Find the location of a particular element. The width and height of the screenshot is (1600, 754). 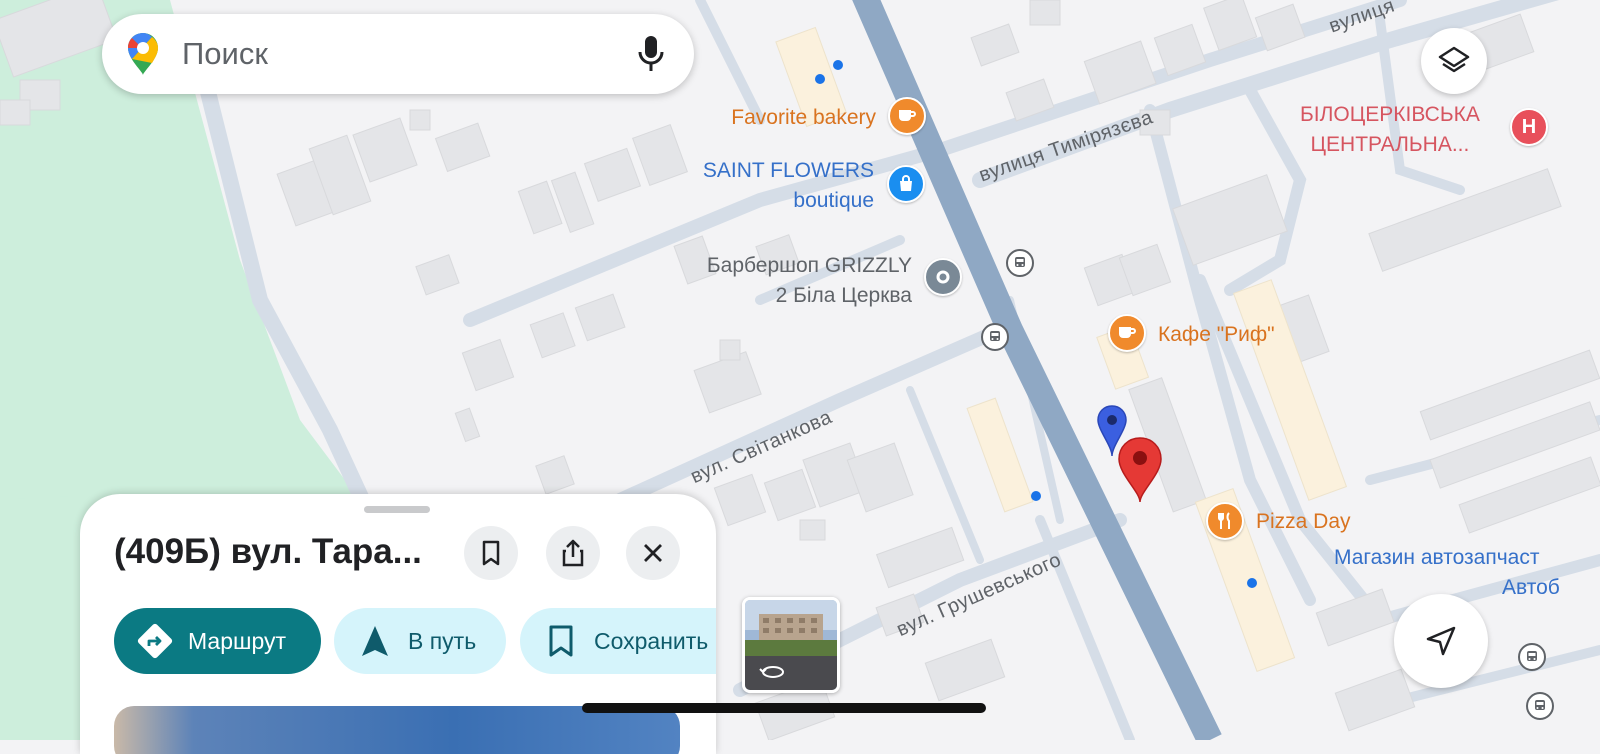

red-location-pin-icon is located at coordinates (1140, 469).